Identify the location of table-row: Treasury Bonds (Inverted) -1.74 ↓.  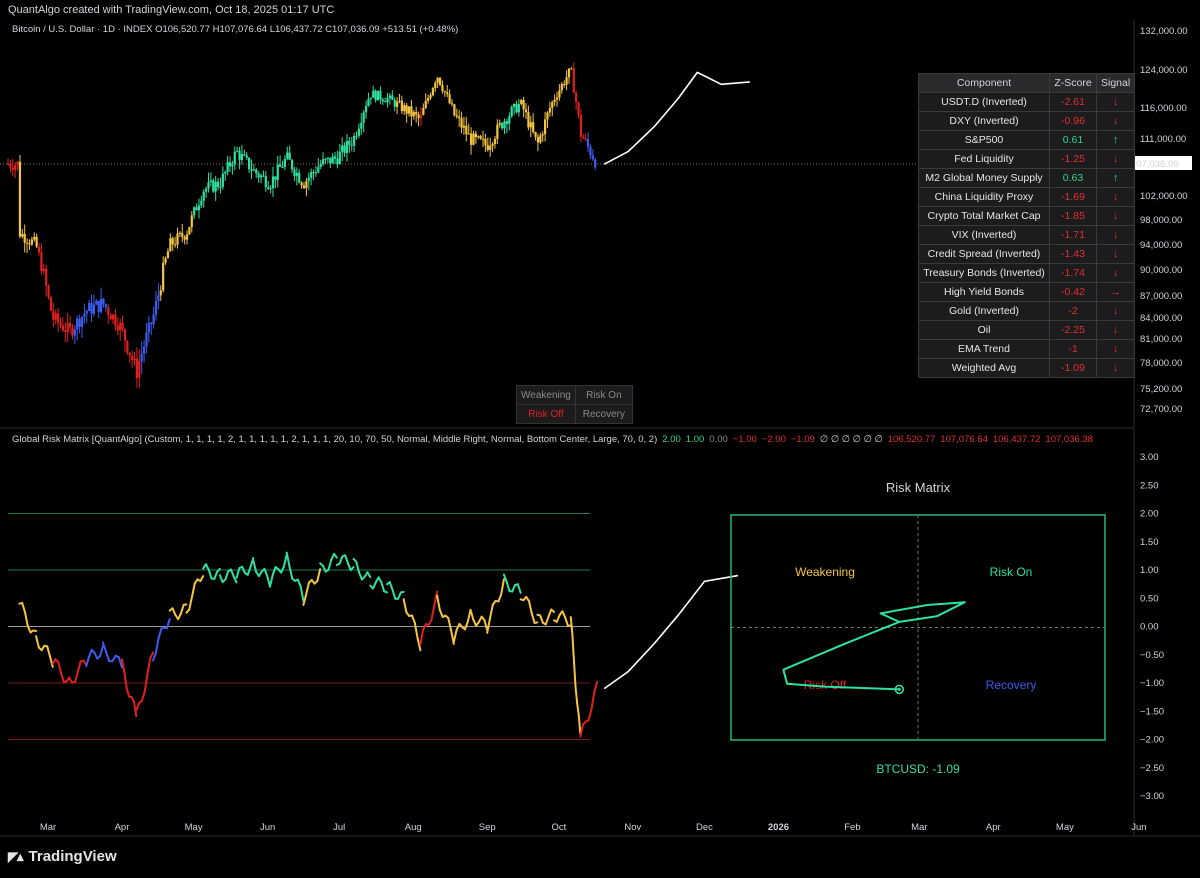
(1027, 273).